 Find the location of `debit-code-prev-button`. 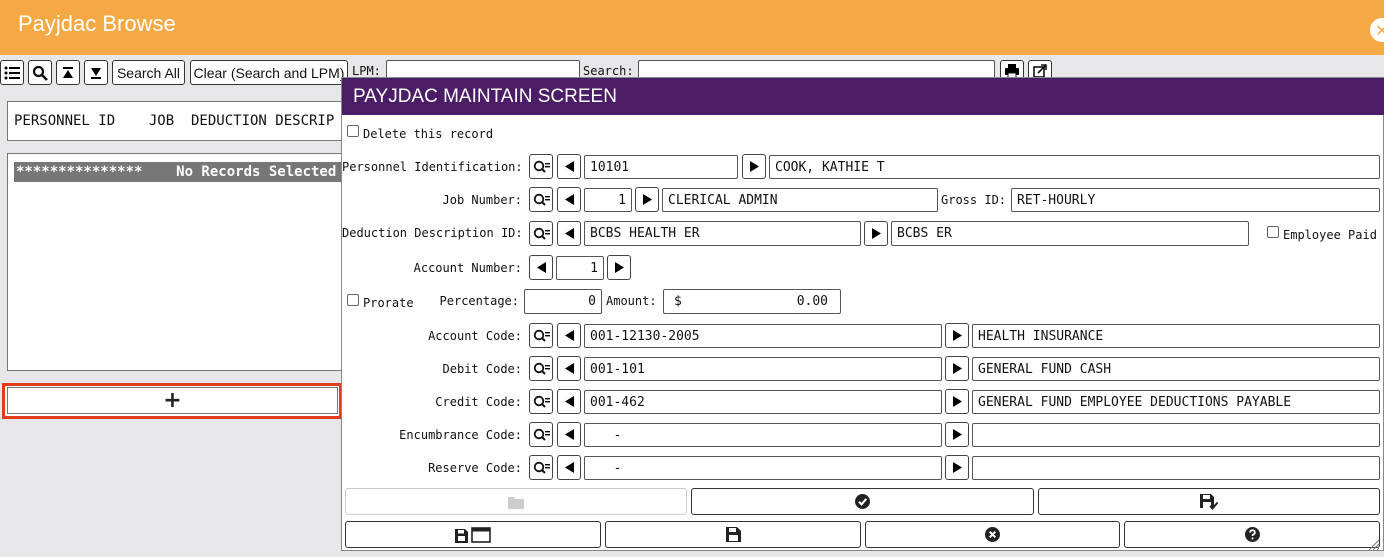

debit-code-prev-button is located at coordinates (569, 368).